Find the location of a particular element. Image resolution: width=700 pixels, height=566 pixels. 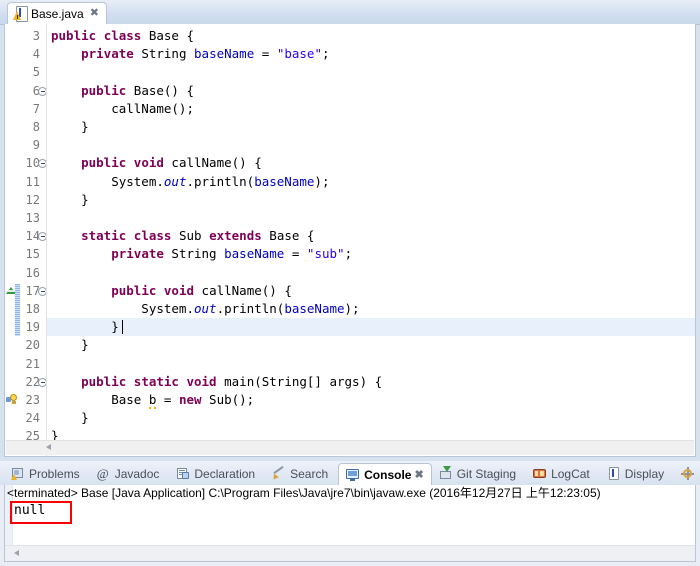

bottom-tab-label: Git Staging is located at coordinates (486, 474).